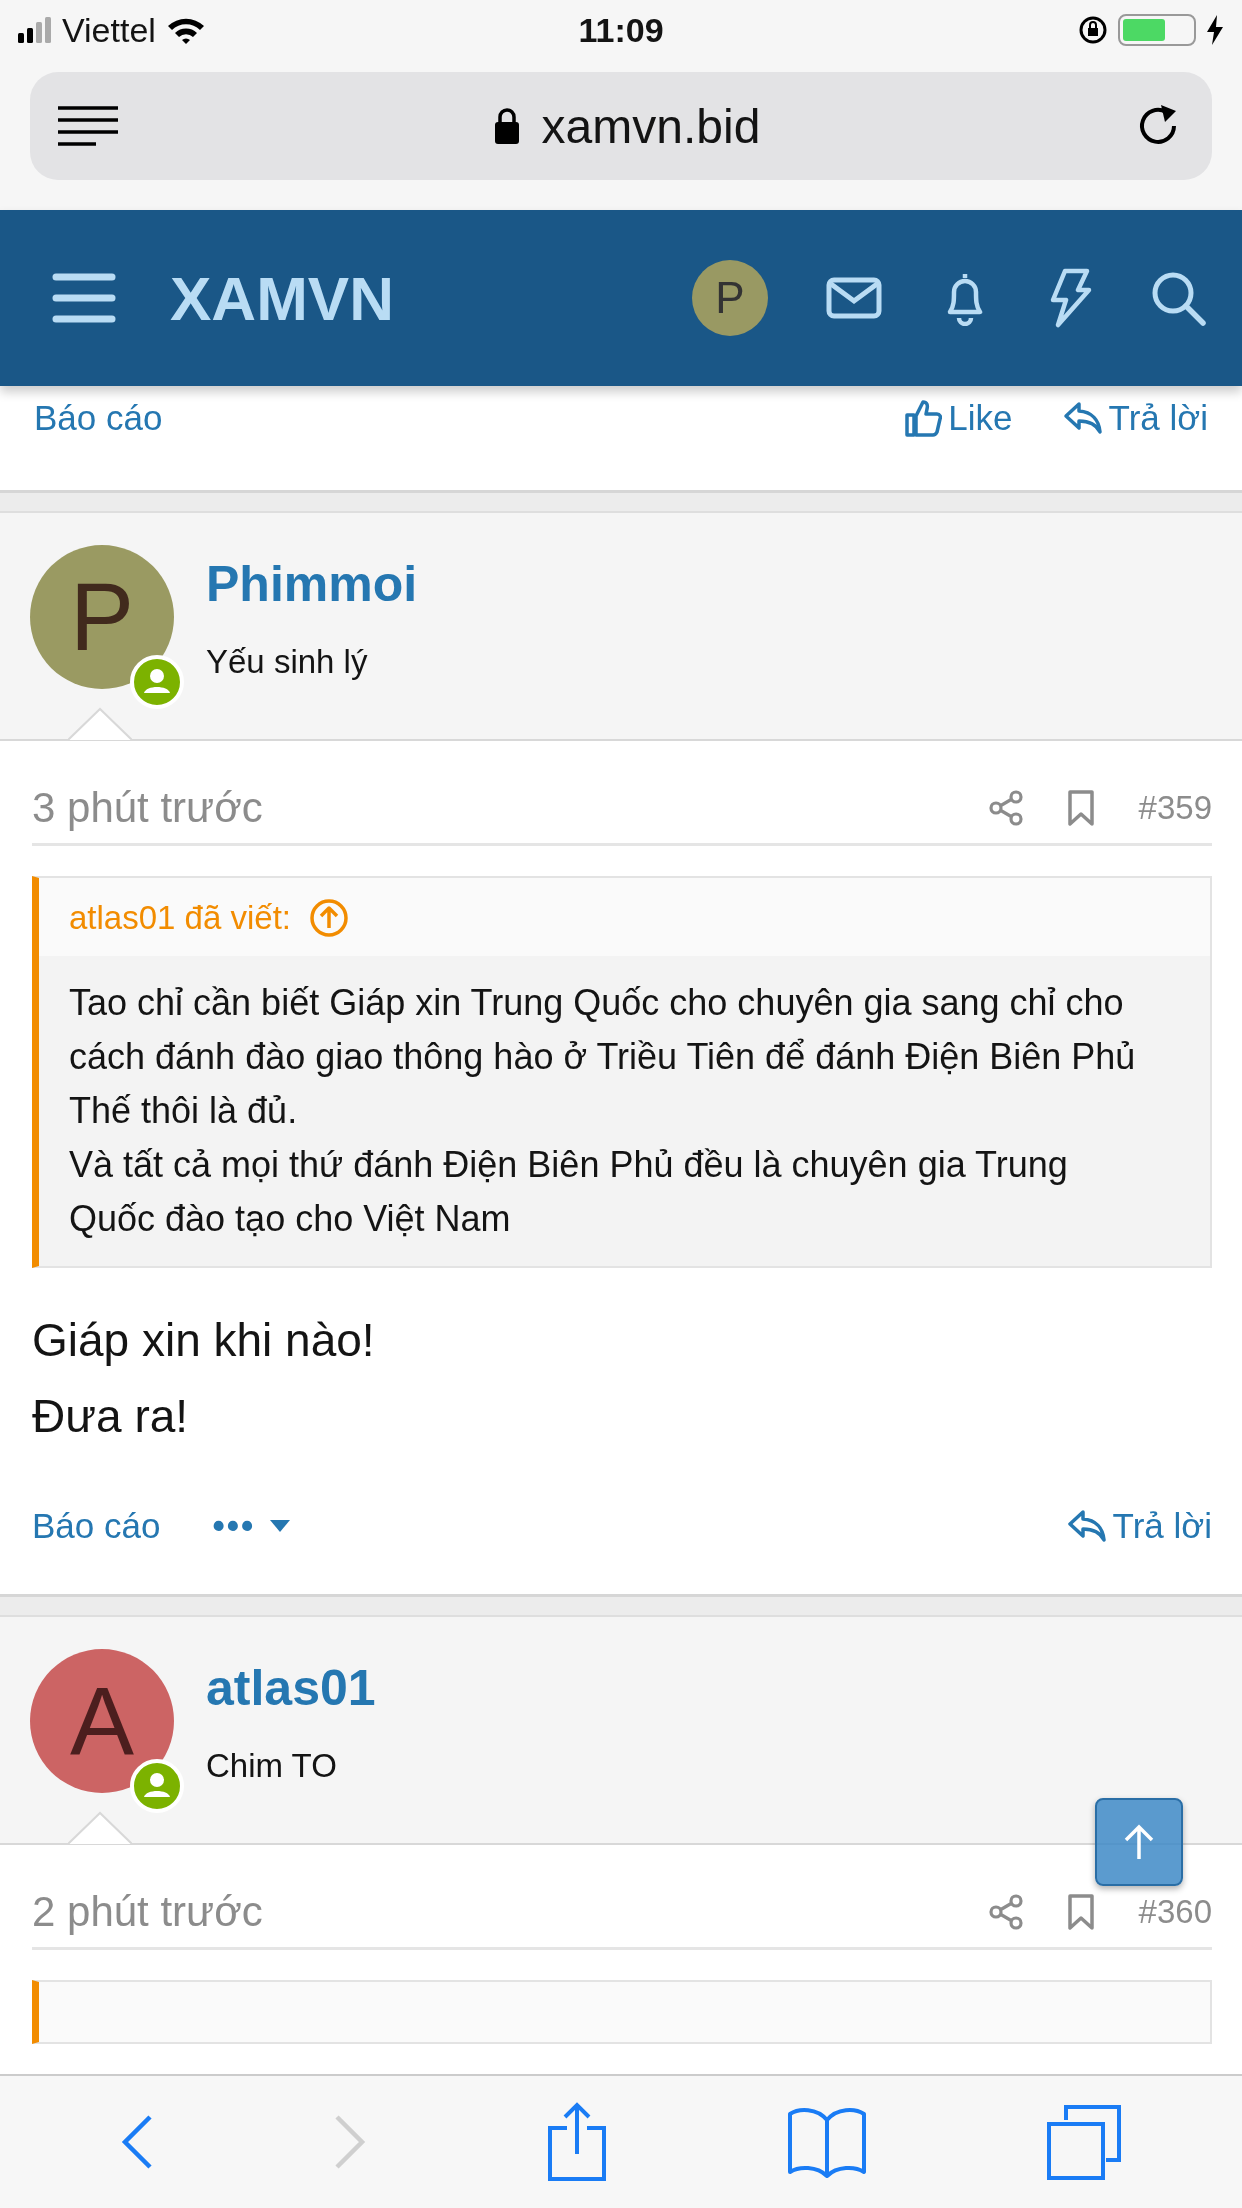 The height and width of the screenshot is (2208, 1242). I want to click on scroll-to-top-button, so click(1139, 1842).